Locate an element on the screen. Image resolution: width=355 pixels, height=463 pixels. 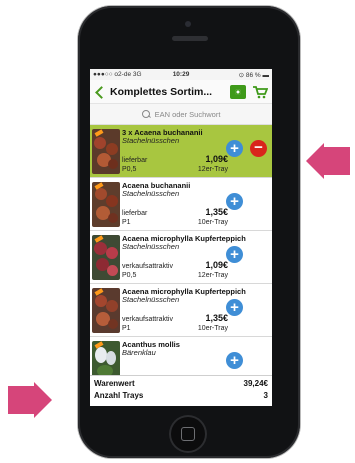
product-common-name: Bärenklau is located at coordinates (139, 352).